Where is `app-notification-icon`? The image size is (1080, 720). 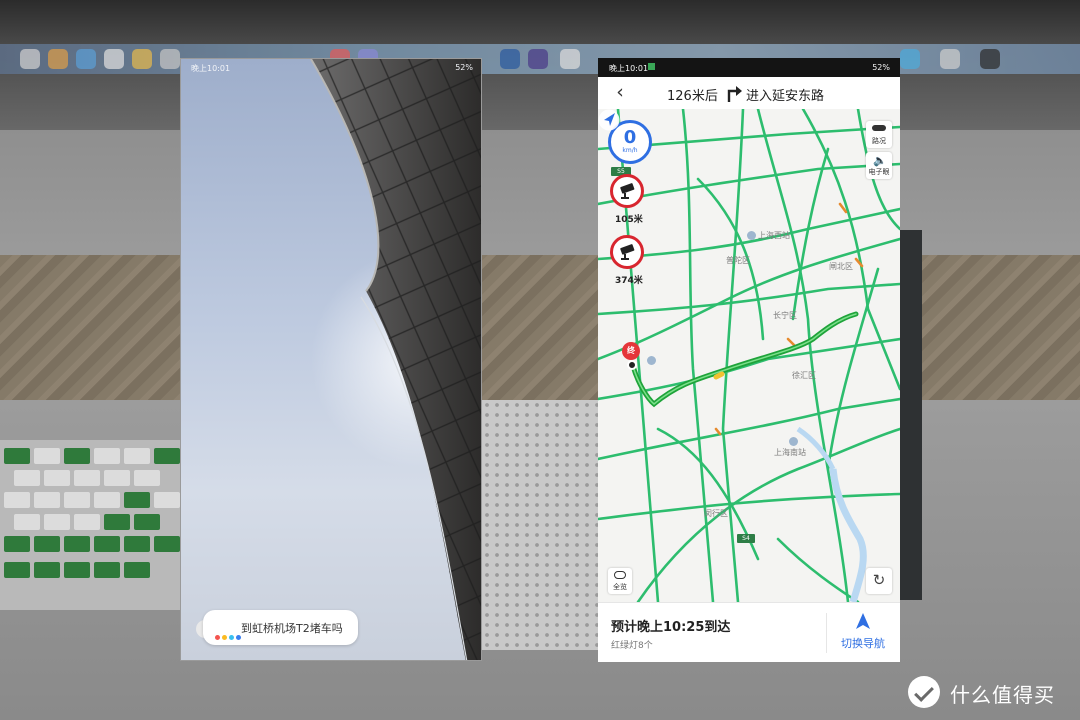
app-notification-icon is located at coordinates (651, 66).